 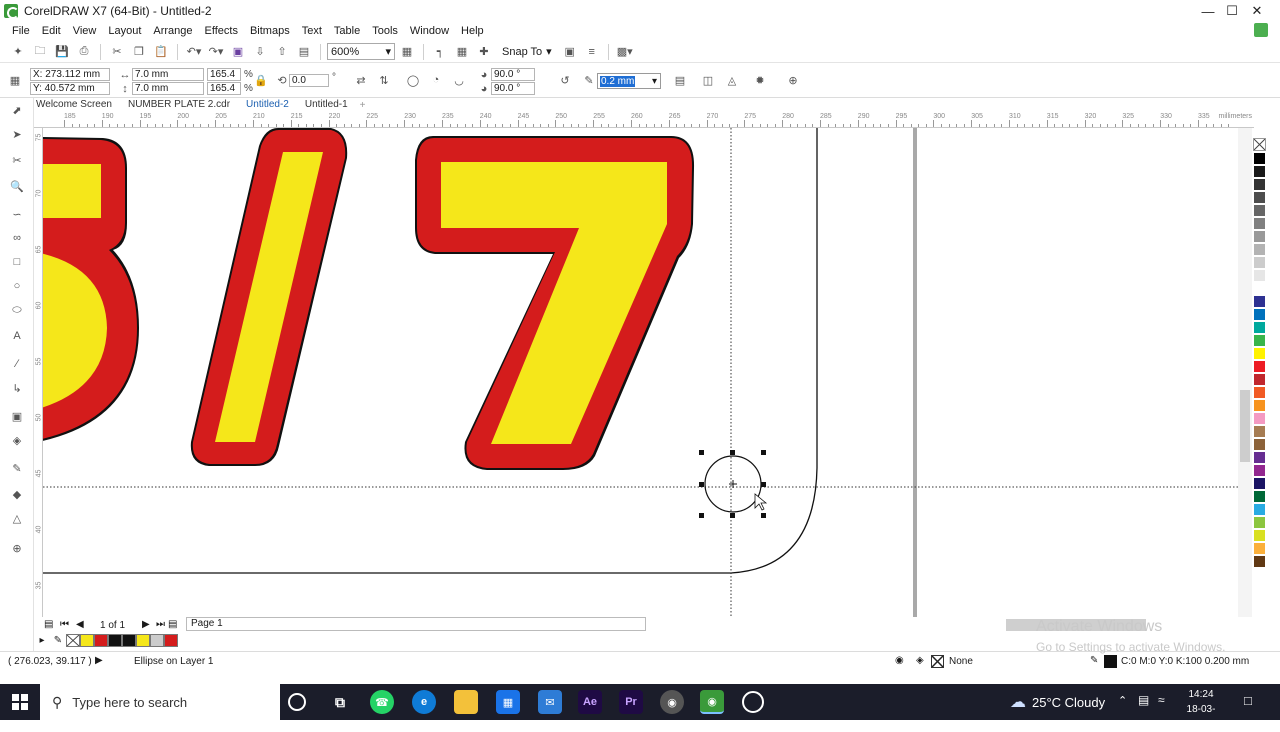 I want to click on show-rulers-icon: ┑, so click(x=440, y=52).